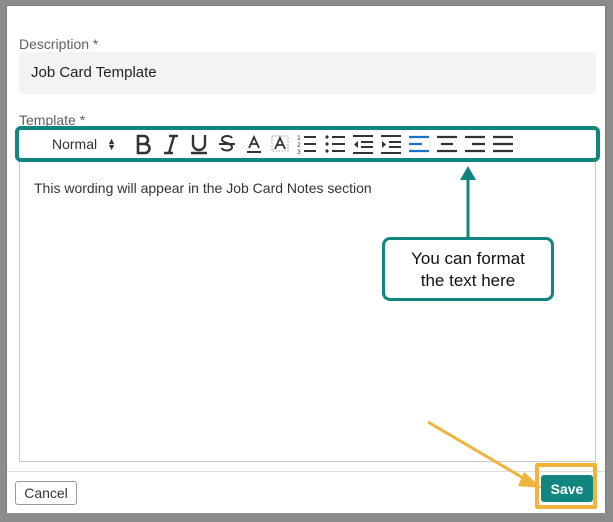 The height and width of the screenshot is (522, 613). I want to click on formatting-toolbar: Normal ▲ ▼ 123, so click(286, 144).